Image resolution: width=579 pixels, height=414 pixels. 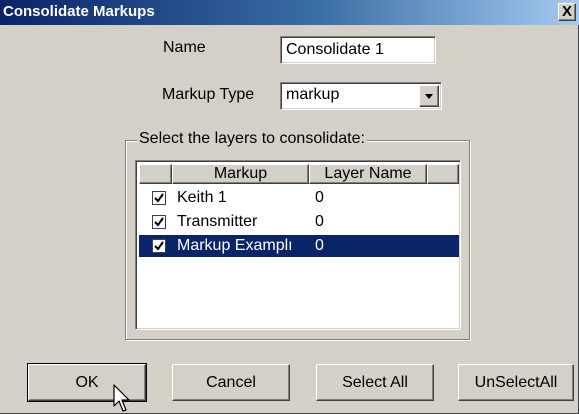 What do you see at coordinates (208, 94) in the screenshot?
I see `markup-type-label: Markup Type` at bounding box center [208, 94].